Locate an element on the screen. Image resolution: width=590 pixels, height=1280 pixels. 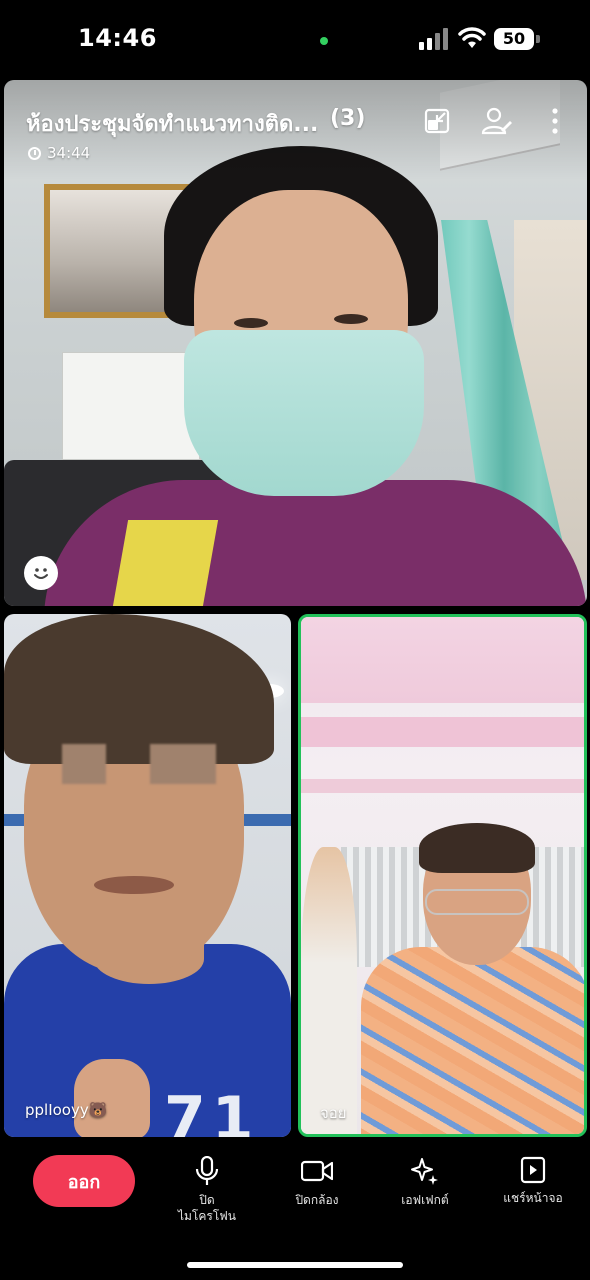
participant-name: pplIooyy🐻 is located at coordinates (66, 1110).